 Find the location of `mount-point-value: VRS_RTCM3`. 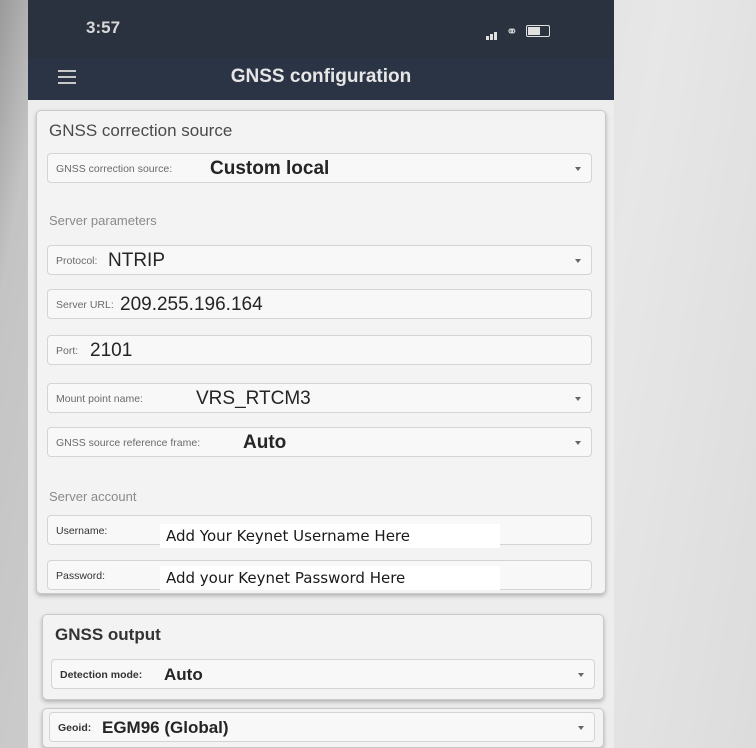

mount-point-value: VRS_RTCM3 is located at coordinates (253, 398).